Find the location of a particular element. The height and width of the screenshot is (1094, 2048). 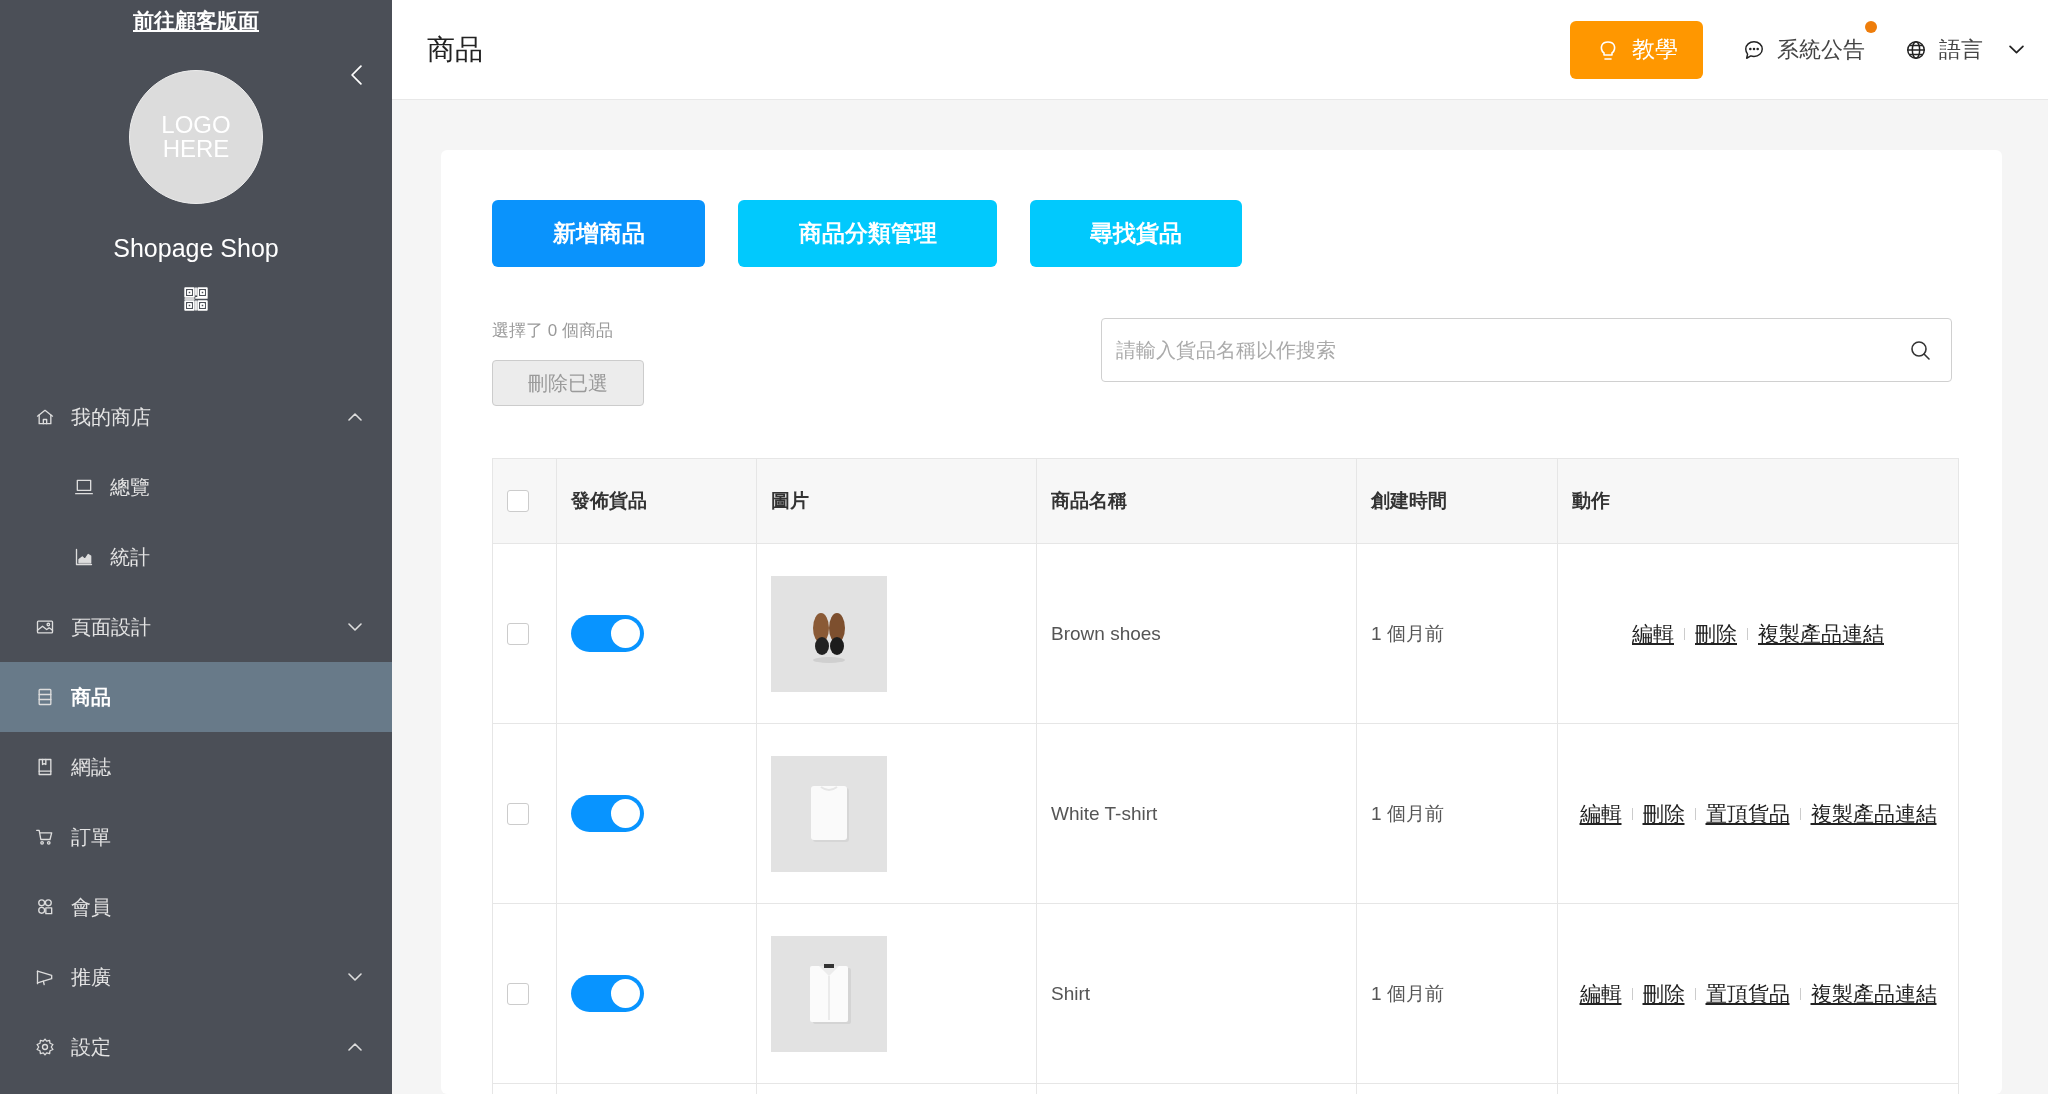

menu-item: 會員 is located at coordinates (196, 907).